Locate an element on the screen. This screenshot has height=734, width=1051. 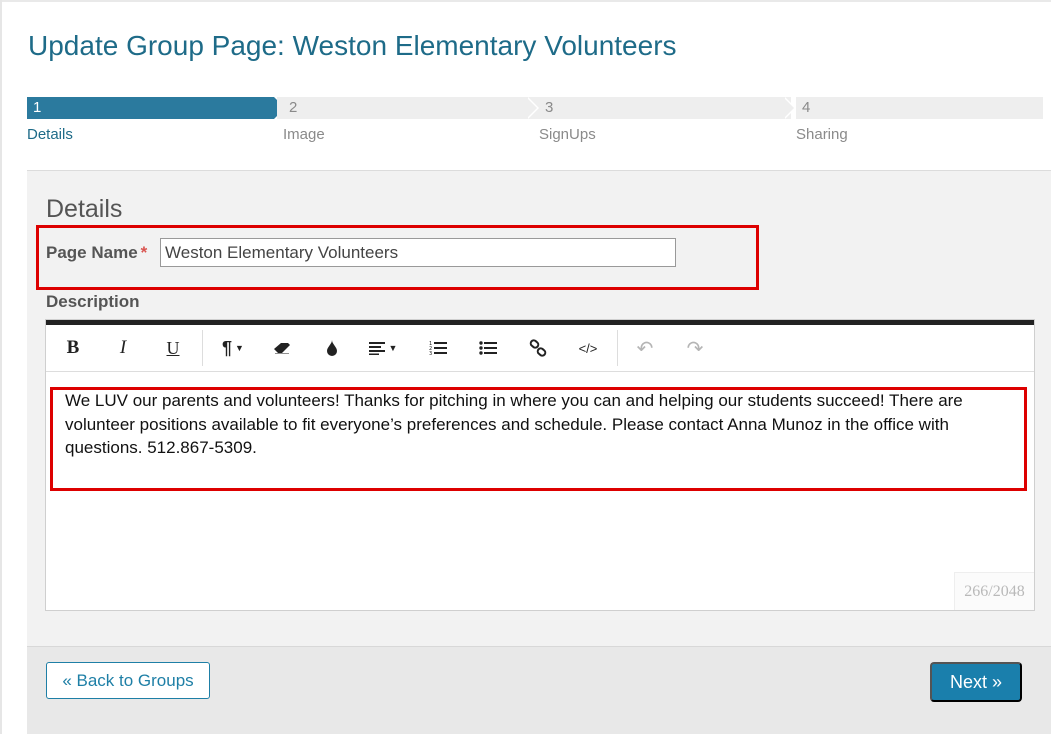
step-number: 3 is located at coordinates (549, 107).